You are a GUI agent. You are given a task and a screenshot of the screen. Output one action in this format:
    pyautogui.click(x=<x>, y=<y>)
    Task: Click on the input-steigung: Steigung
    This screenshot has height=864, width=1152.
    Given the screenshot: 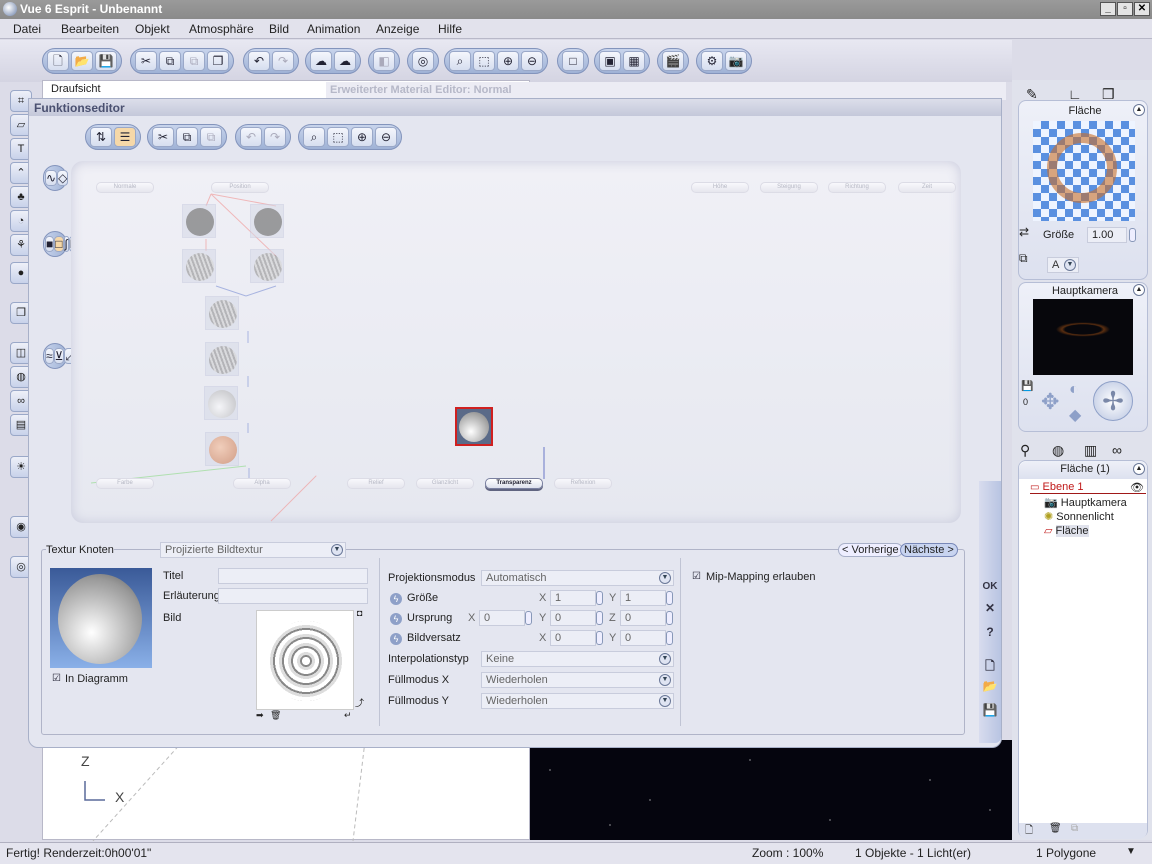 What is the action you would take?
    pyautogui.click(x=789, y=187)
    